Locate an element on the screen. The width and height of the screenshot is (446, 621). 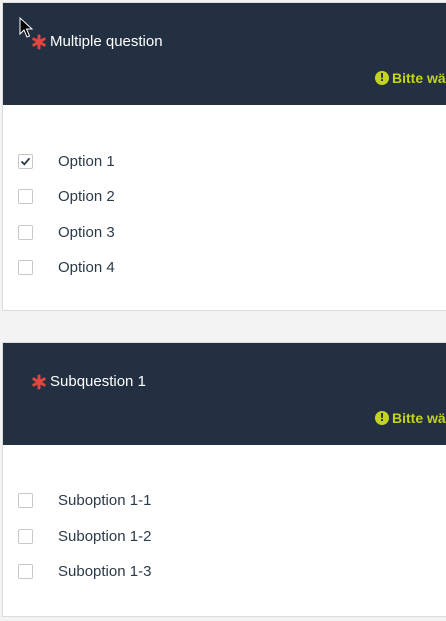
option-2: Option 2 is located at coordinates (66, 196).